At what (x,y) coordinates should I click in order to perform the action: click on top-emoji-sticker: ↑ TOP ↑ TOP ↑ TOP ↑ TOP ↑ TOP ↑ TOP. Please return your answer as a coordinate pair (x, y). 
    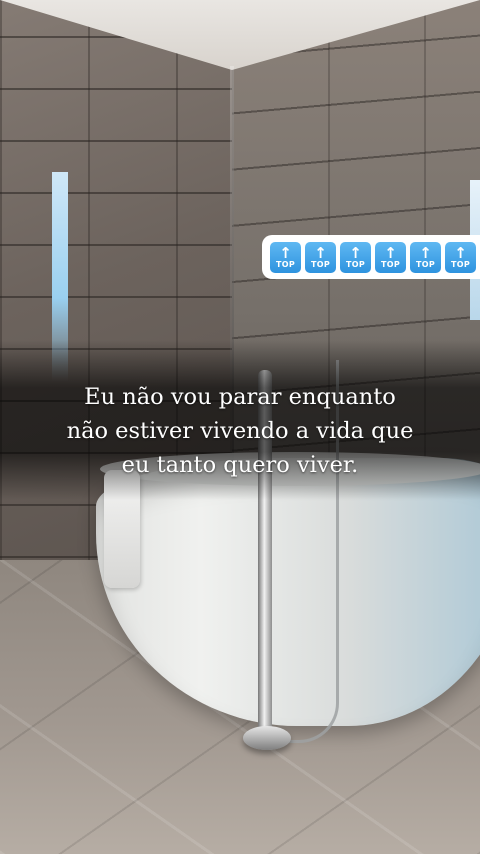
    Looking at the image, I should click on (371, 257).